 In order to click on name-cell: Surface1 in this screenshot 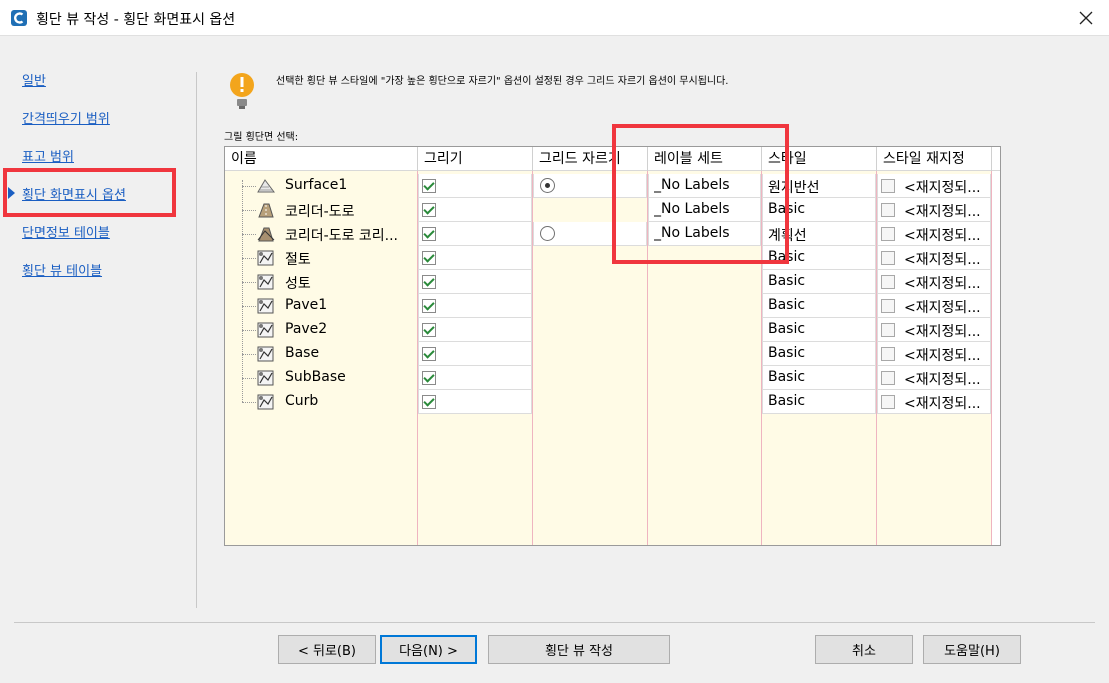, I will do `click(321, 186)`.